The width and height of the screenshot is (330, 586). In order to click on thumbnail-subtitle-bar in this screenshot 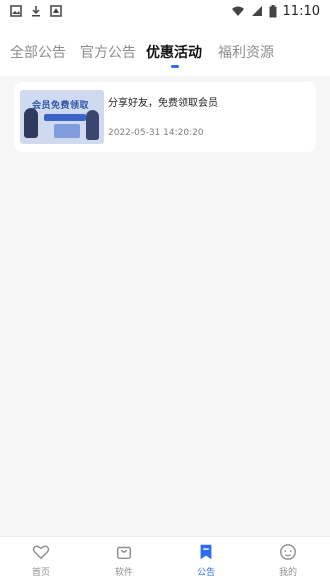, I will do `click(65, 117)`.